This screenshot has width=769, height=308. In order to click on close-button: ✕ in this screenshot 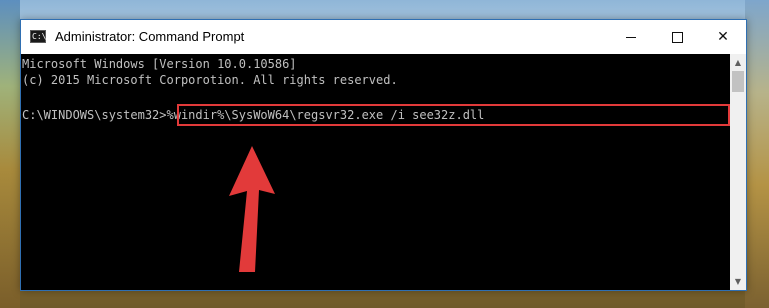, I will do `click(723, 37)`.